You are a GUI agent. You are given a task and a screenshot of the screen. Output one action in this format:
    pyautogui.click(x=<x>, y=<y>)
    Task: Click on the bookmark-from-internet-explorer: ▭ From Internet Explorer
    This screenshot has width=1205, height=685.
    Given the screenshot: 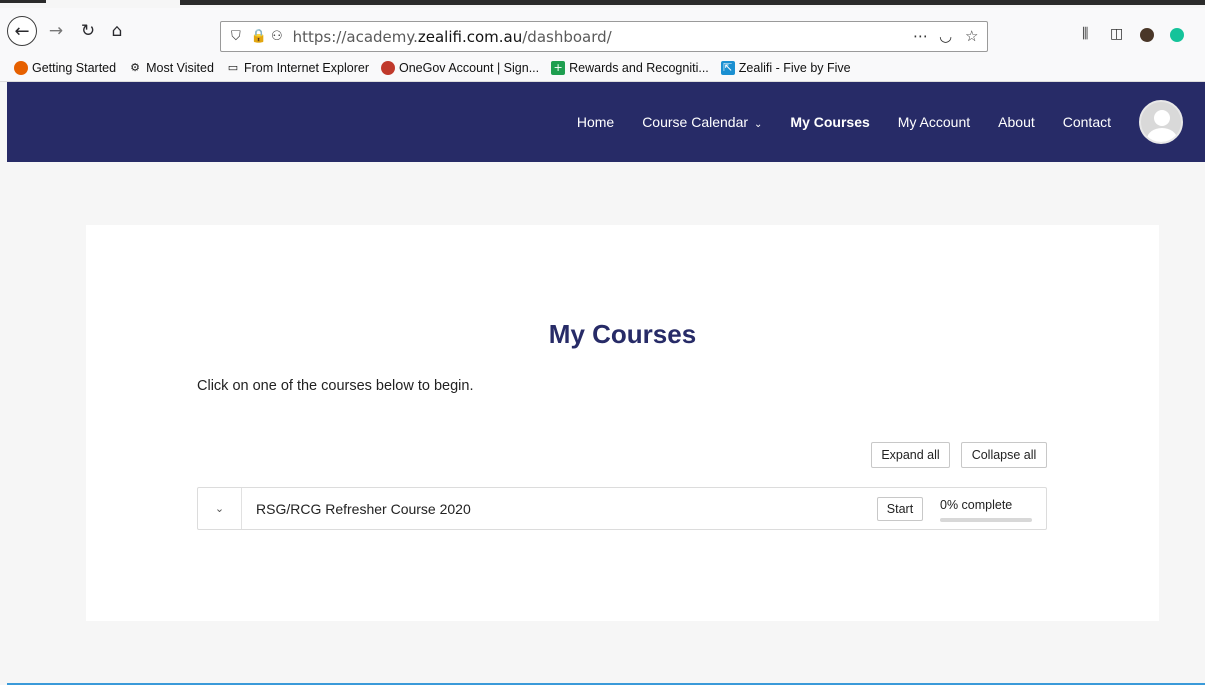 What is the action you would take?
    pyautogui.click(x=297, y=68)
    